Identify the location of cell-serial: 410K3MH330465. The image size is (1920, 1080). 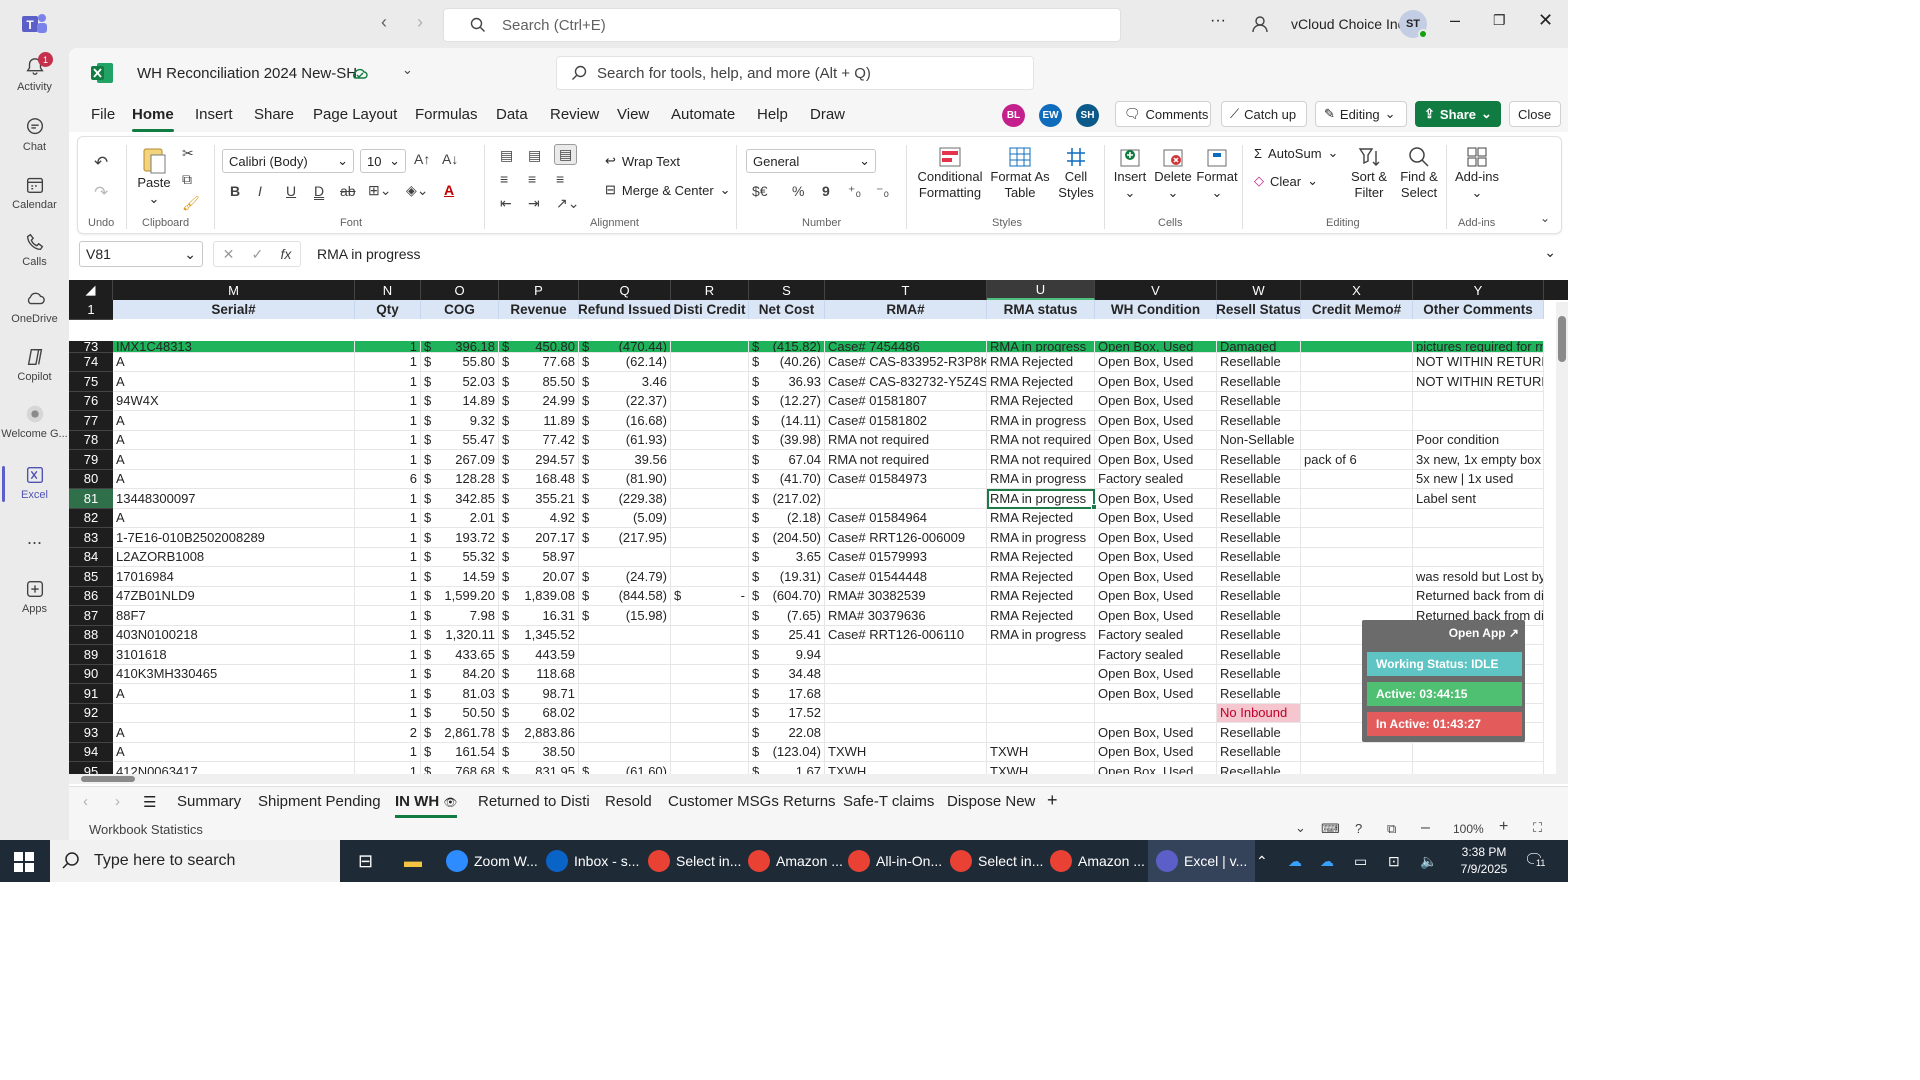
(234, 674).